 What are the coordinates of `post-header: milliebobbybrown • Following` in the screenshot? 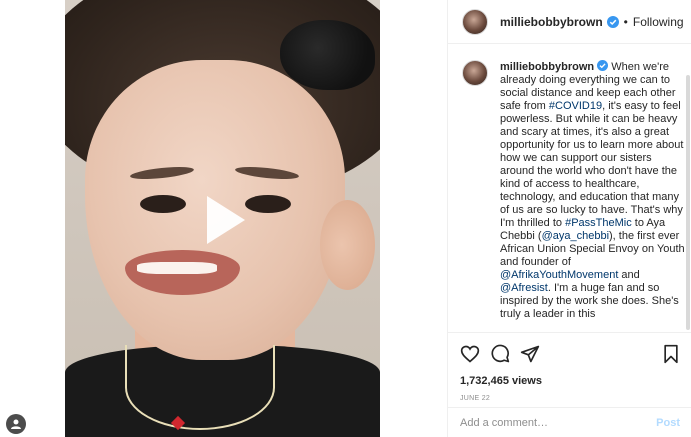 It's located at (569, 22).